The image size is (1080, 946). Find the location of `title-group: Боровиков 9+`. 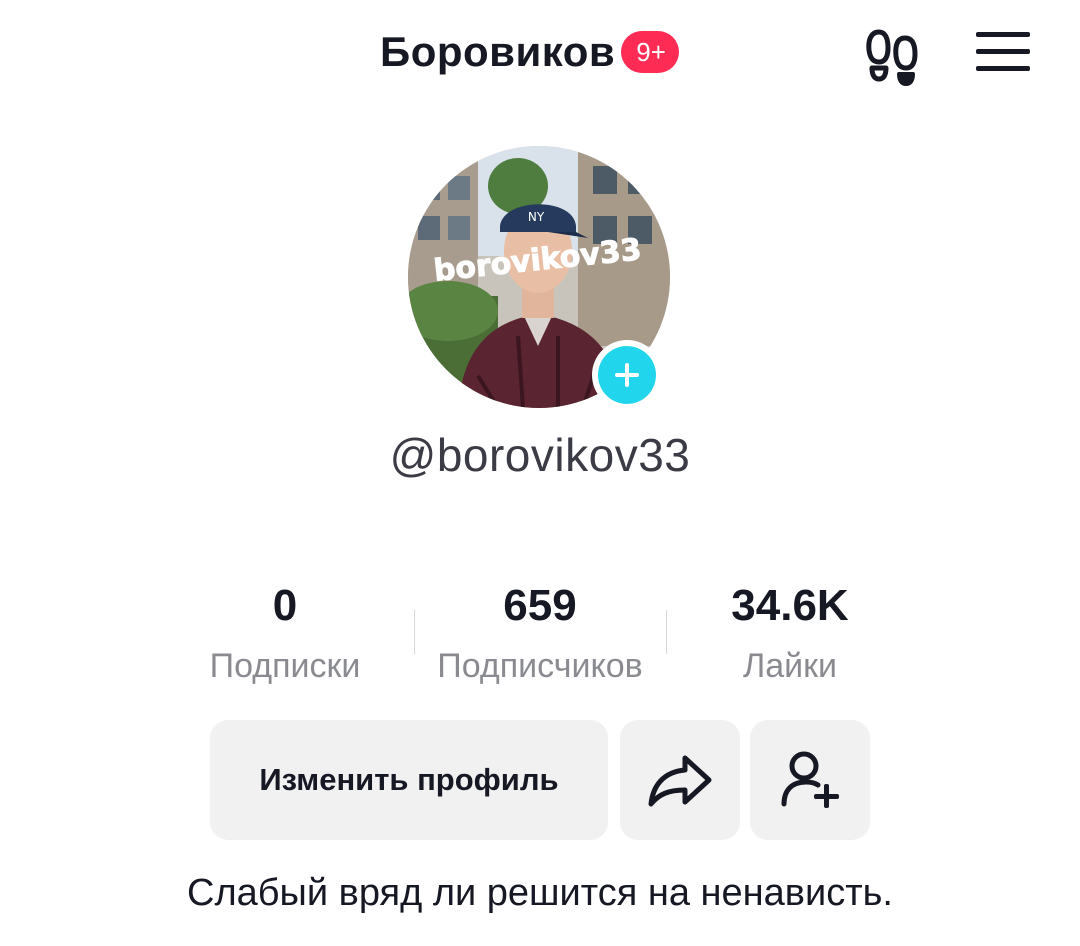

title-group: Боровиков 9+ is located at coordinates (529, 52).